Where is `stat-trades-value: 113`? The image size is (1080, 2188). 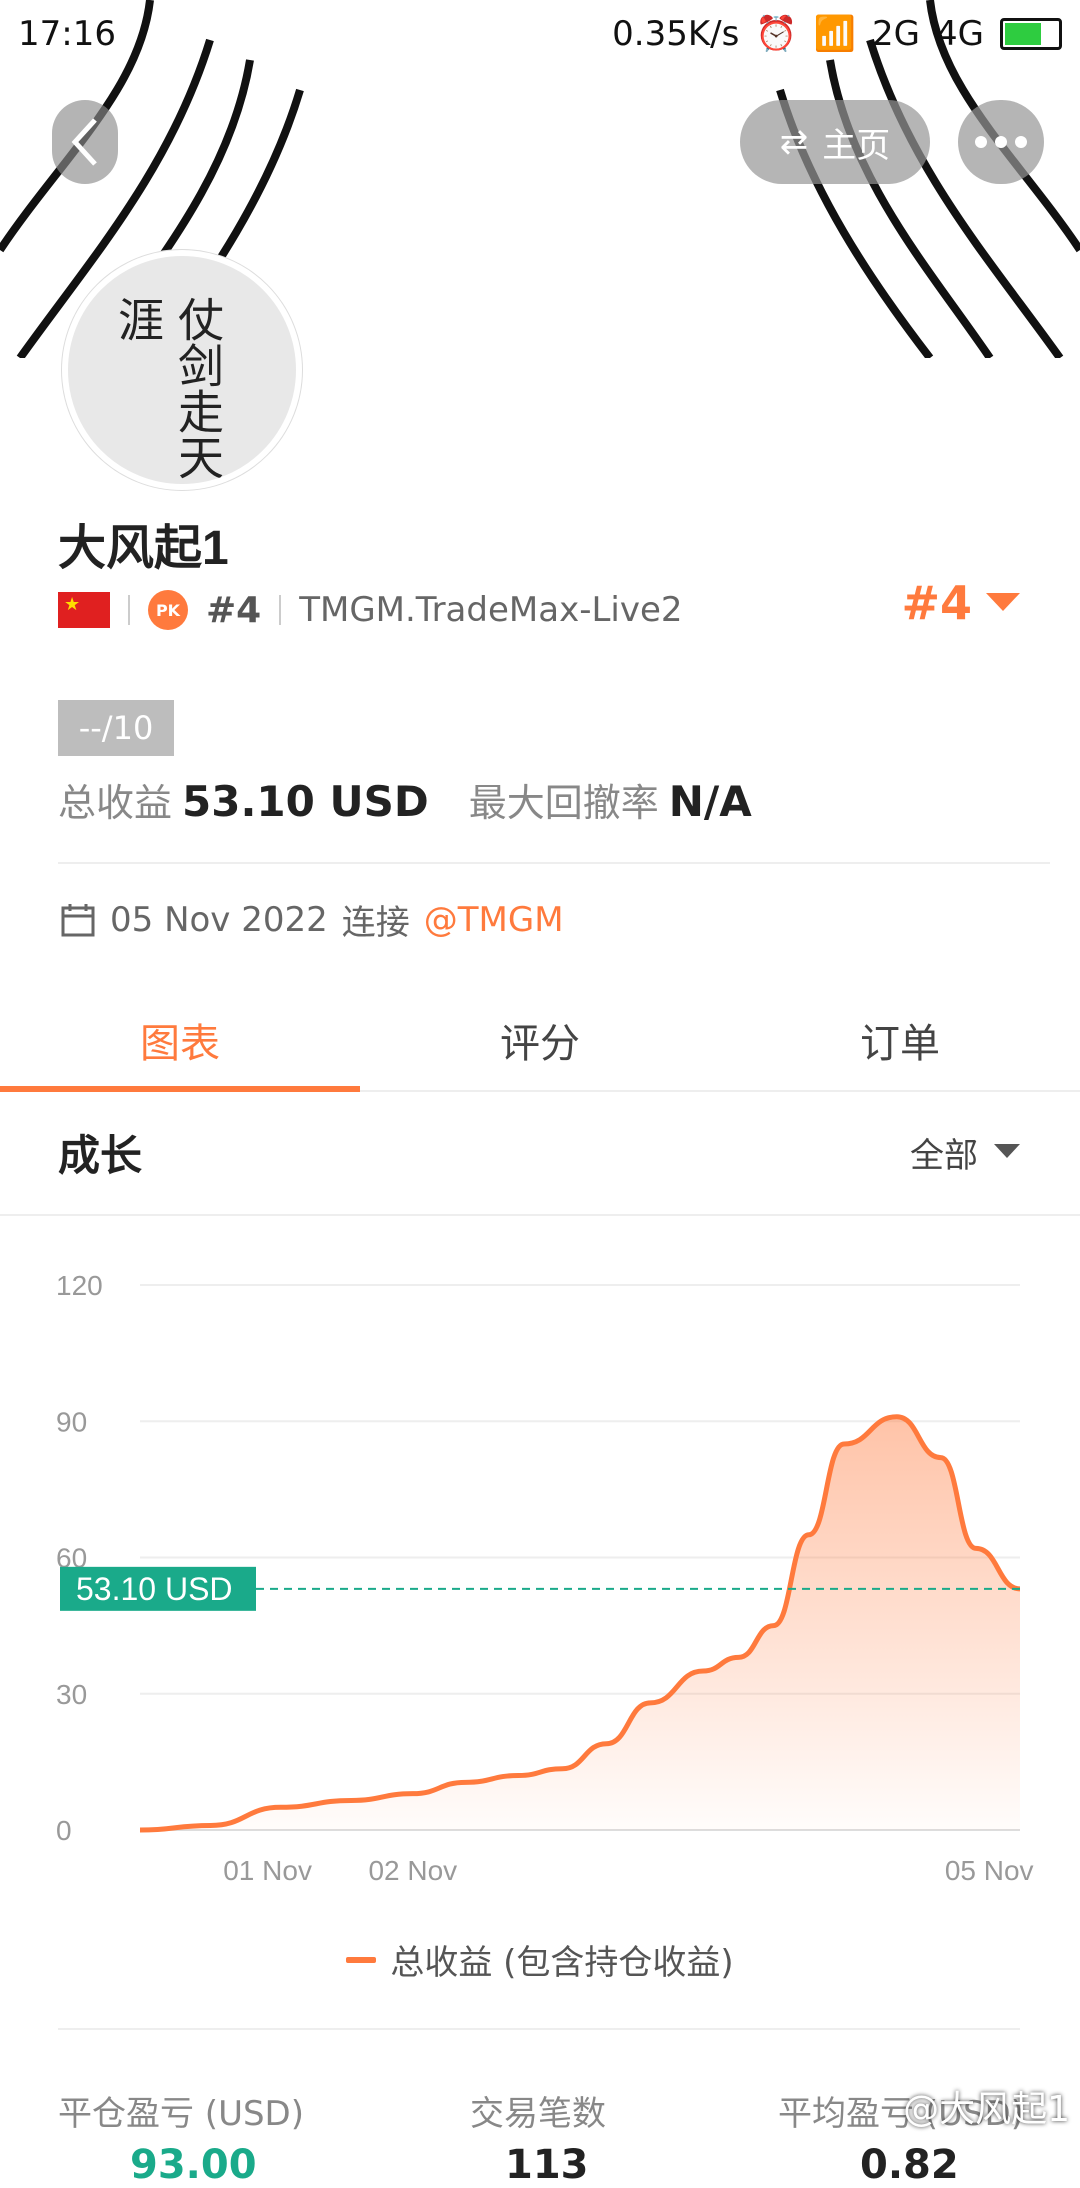 stat-trades-value: 113 is located at coordinates (547, 2165).